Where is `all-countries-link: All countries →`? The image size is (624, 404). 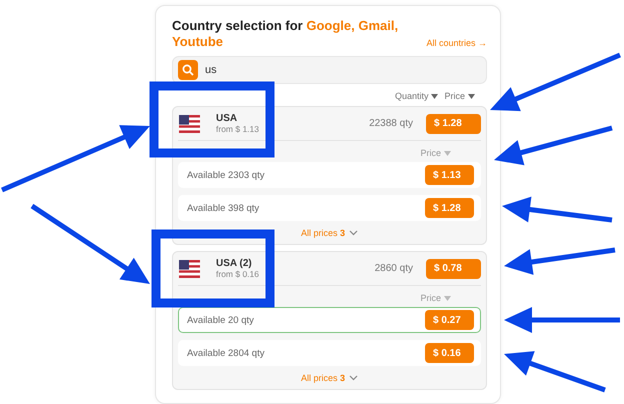
all-countries-link: All countries → is located at coordinates (456, 43).